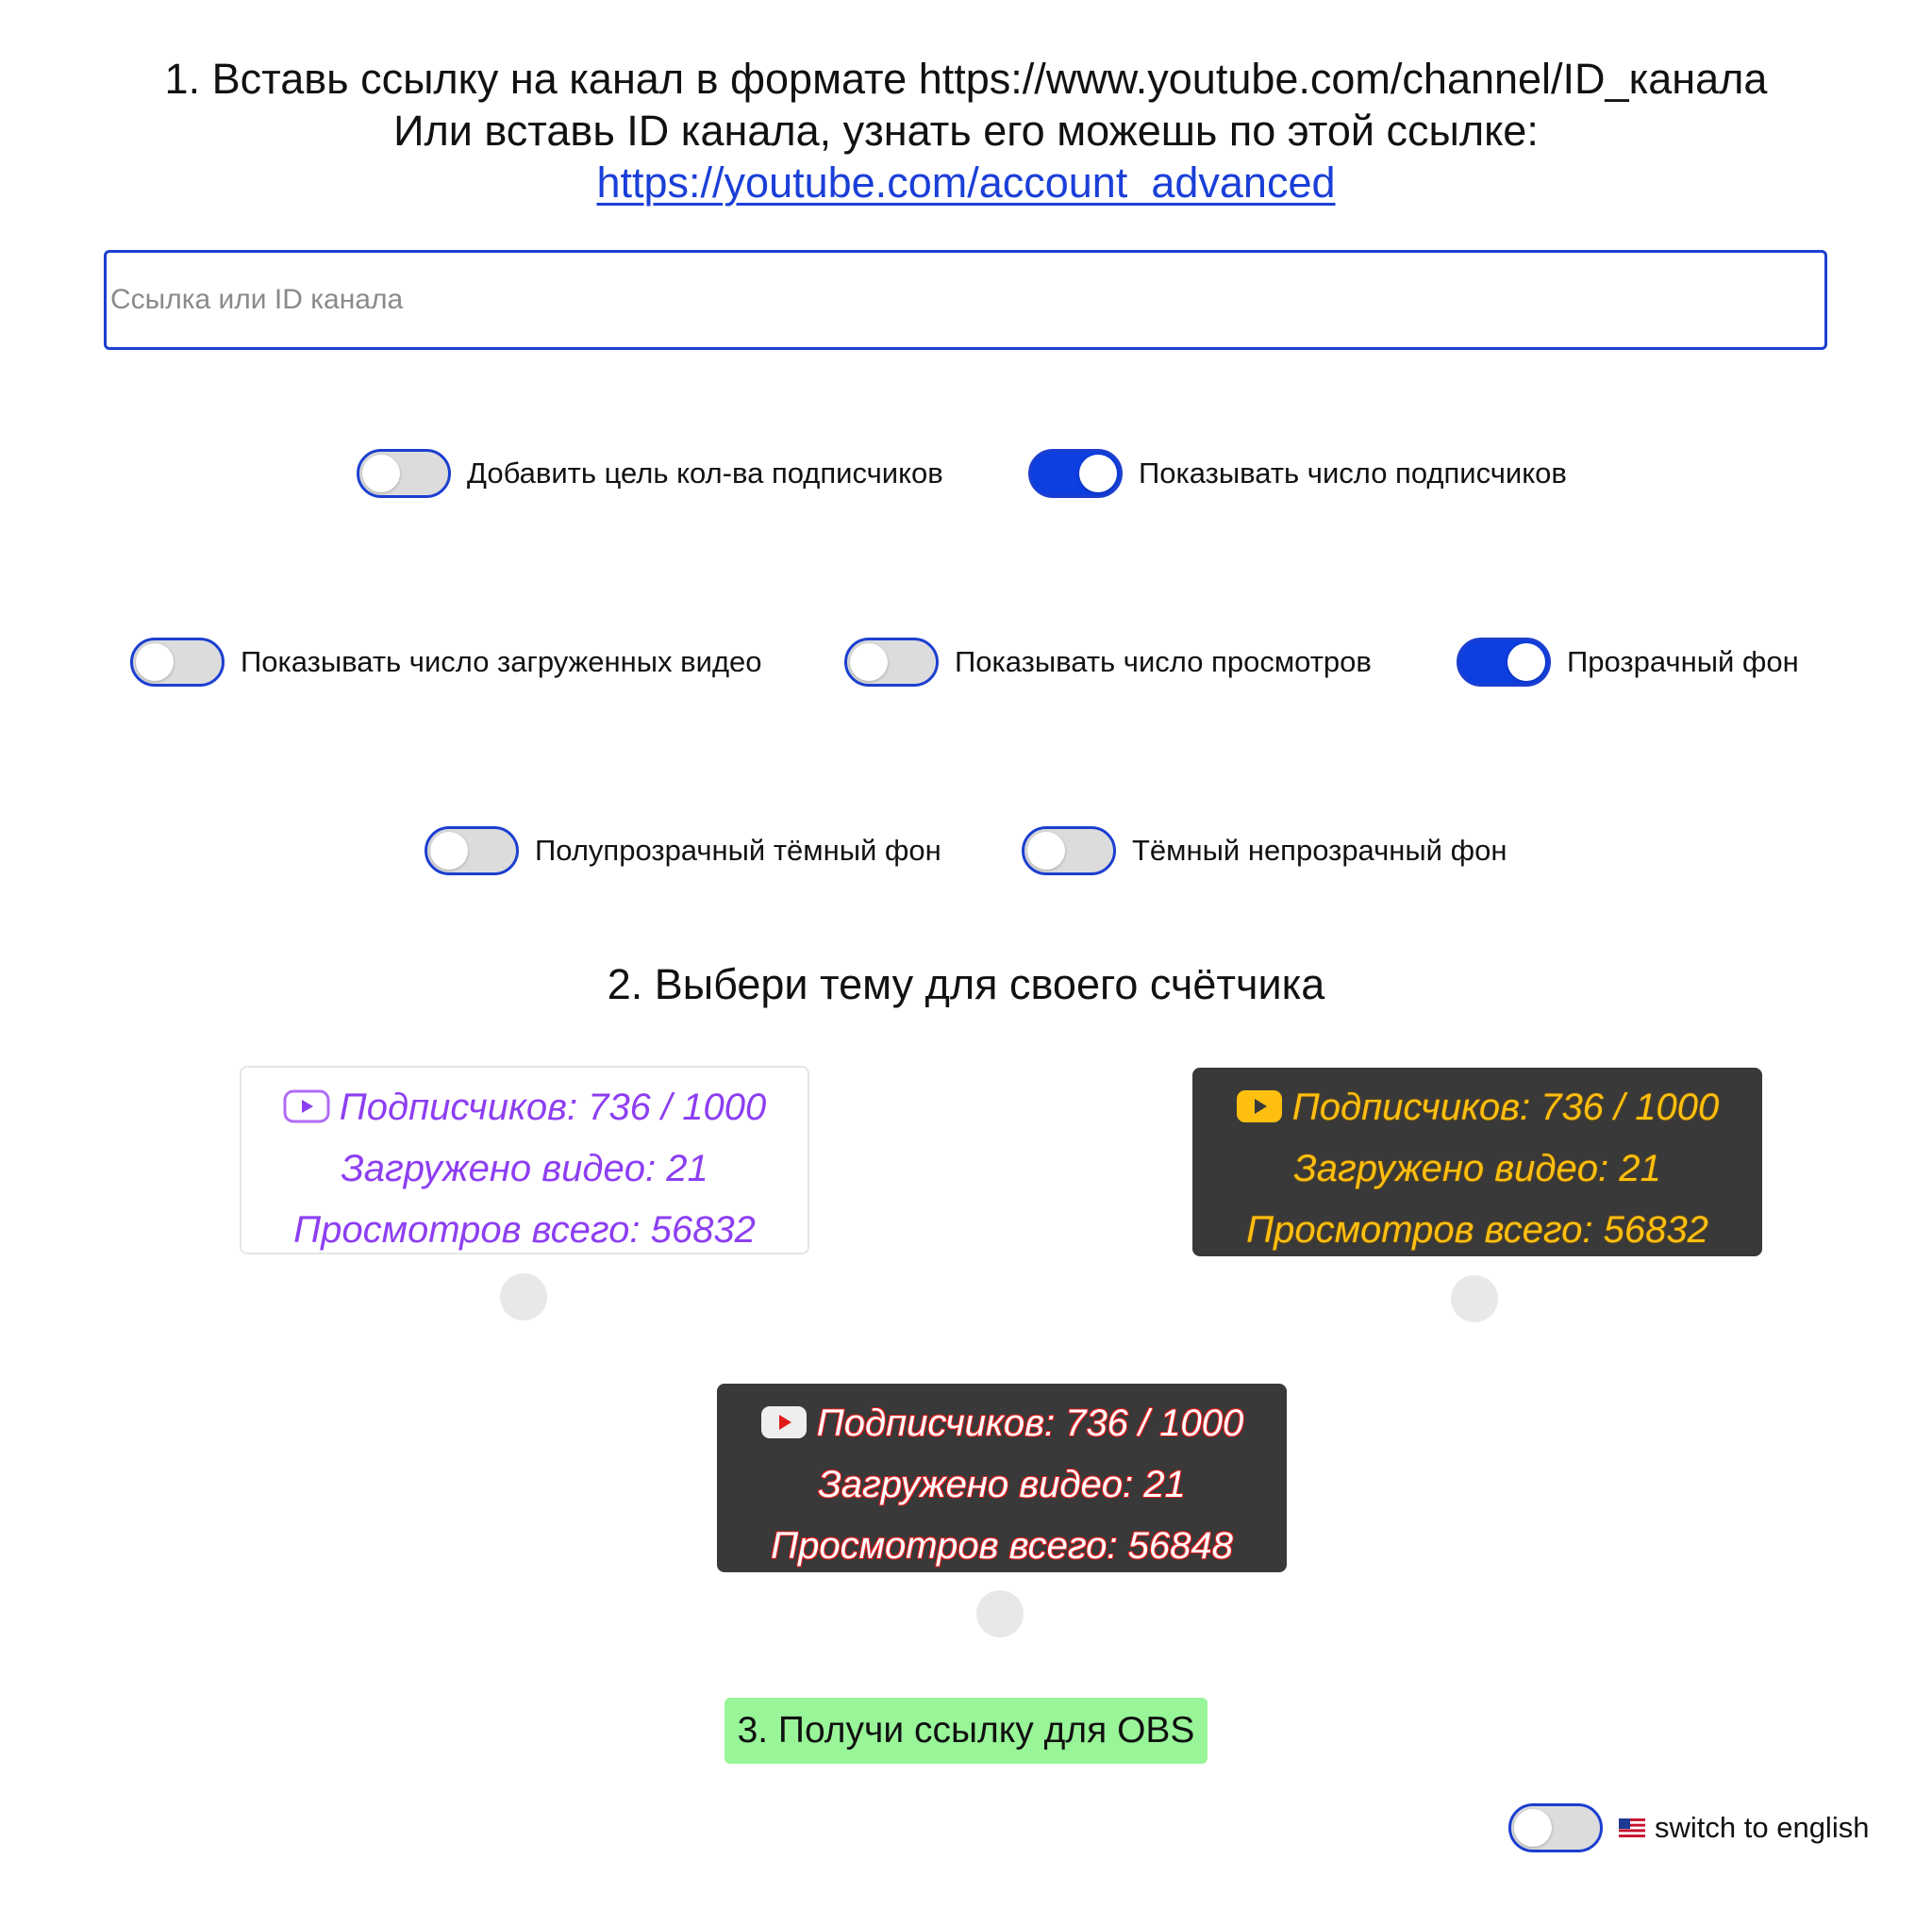 The width and height of the screenshot is (1932, 1909). What do you see at coordinates (1763, 1828) in the screenshot?
I see `language-label: switch to english` at bounding box center [1763, 1828].